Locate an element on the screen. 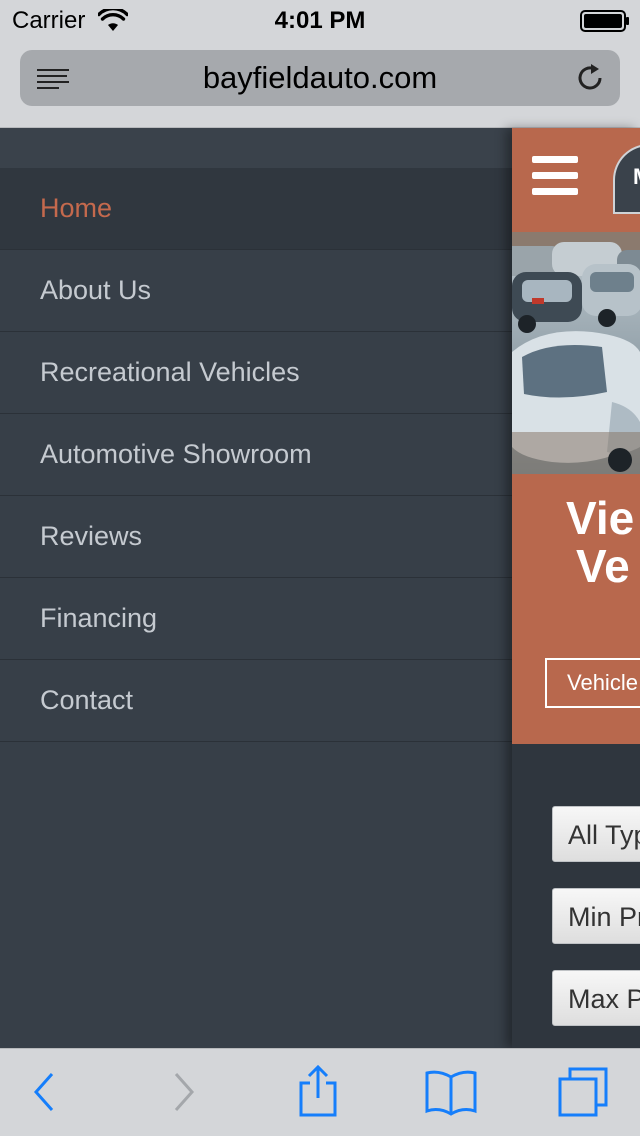 The height and width of the screenshot is (1136, 640). browser-chrome-top: Carrier 4:01 PM bayfieldauto.com is located at coordinates (320, 64).